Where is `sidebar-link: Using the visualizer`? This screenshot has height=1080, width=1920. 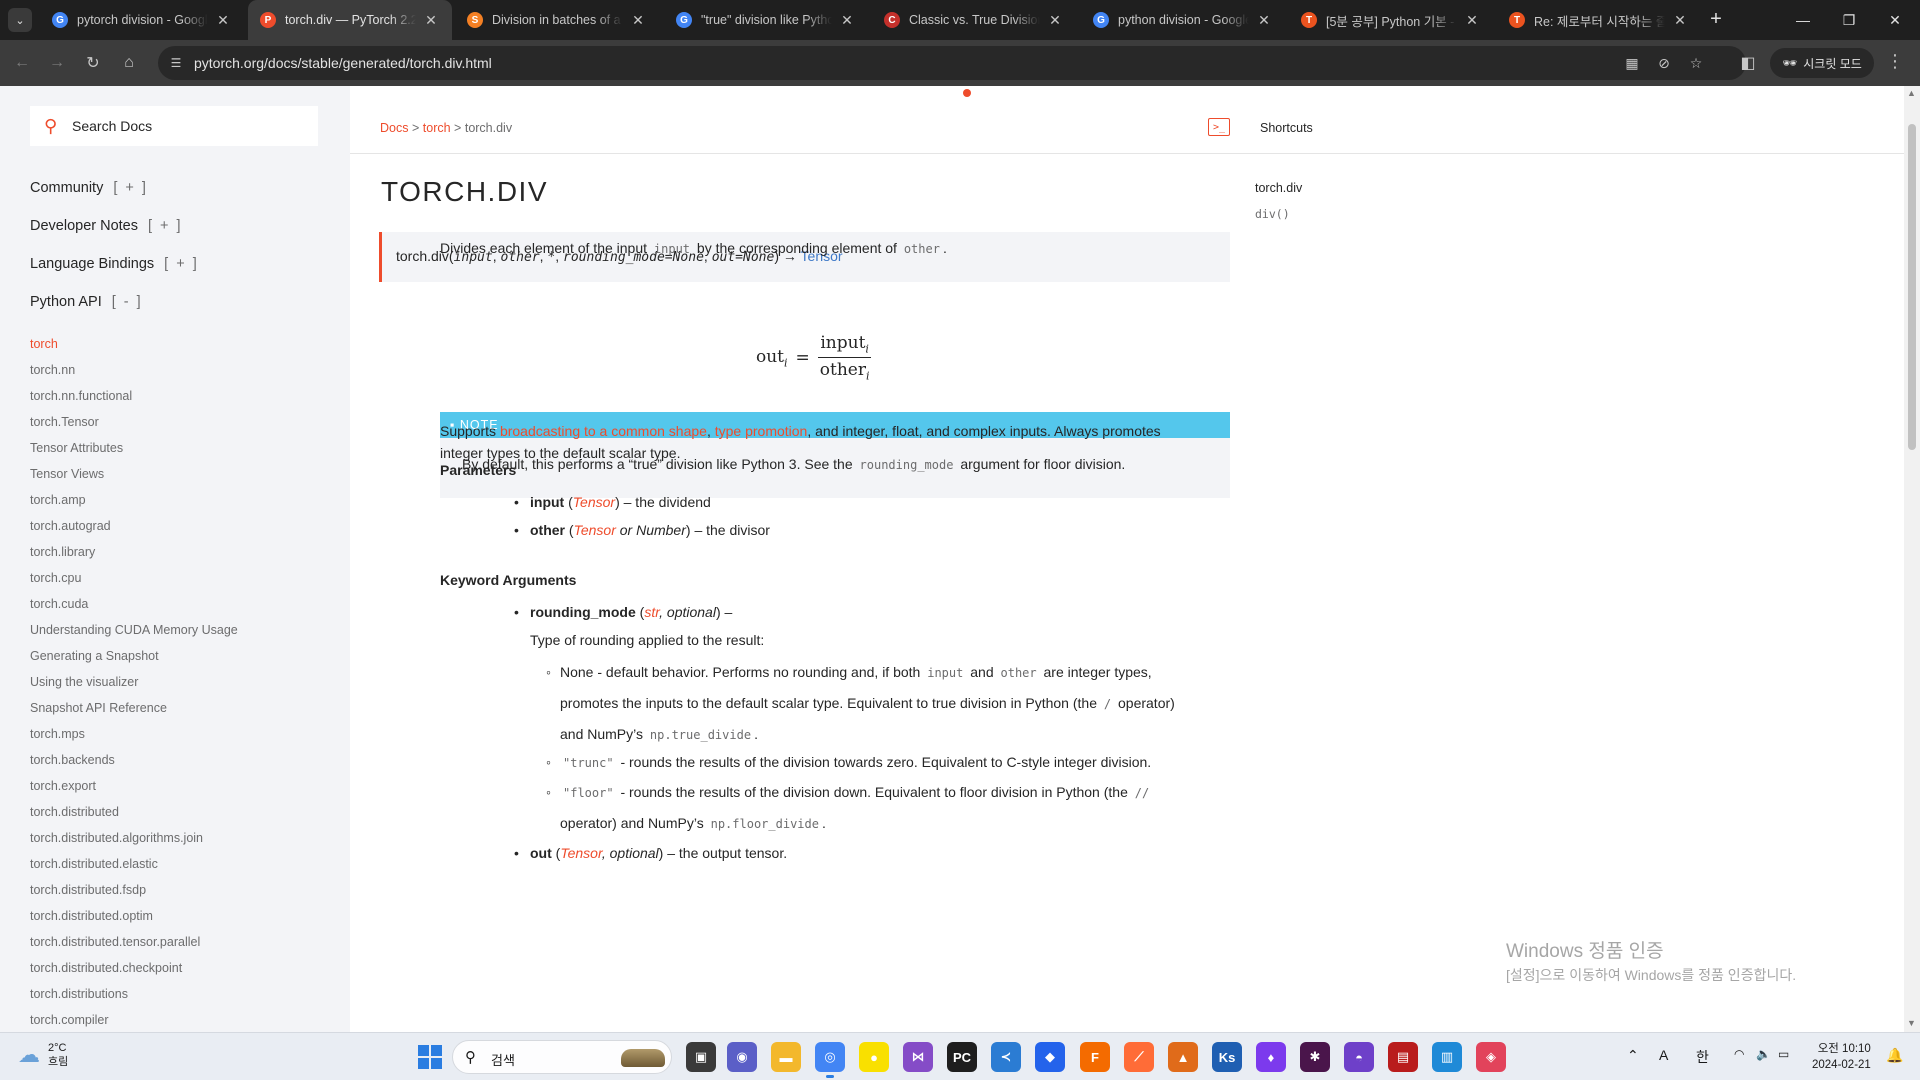 sidebar-link: Using the visualizer is located at coordinates (134, 682).